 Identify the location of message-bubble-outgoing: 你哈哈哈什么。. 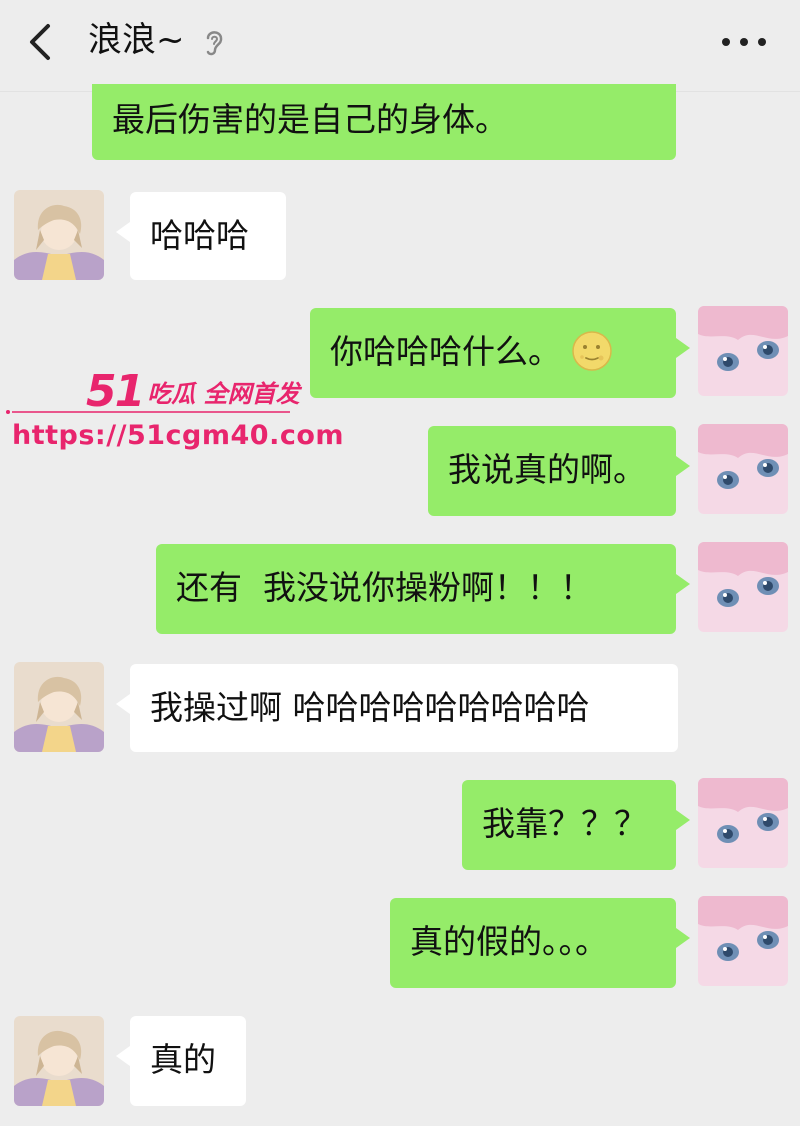
(500, 353).